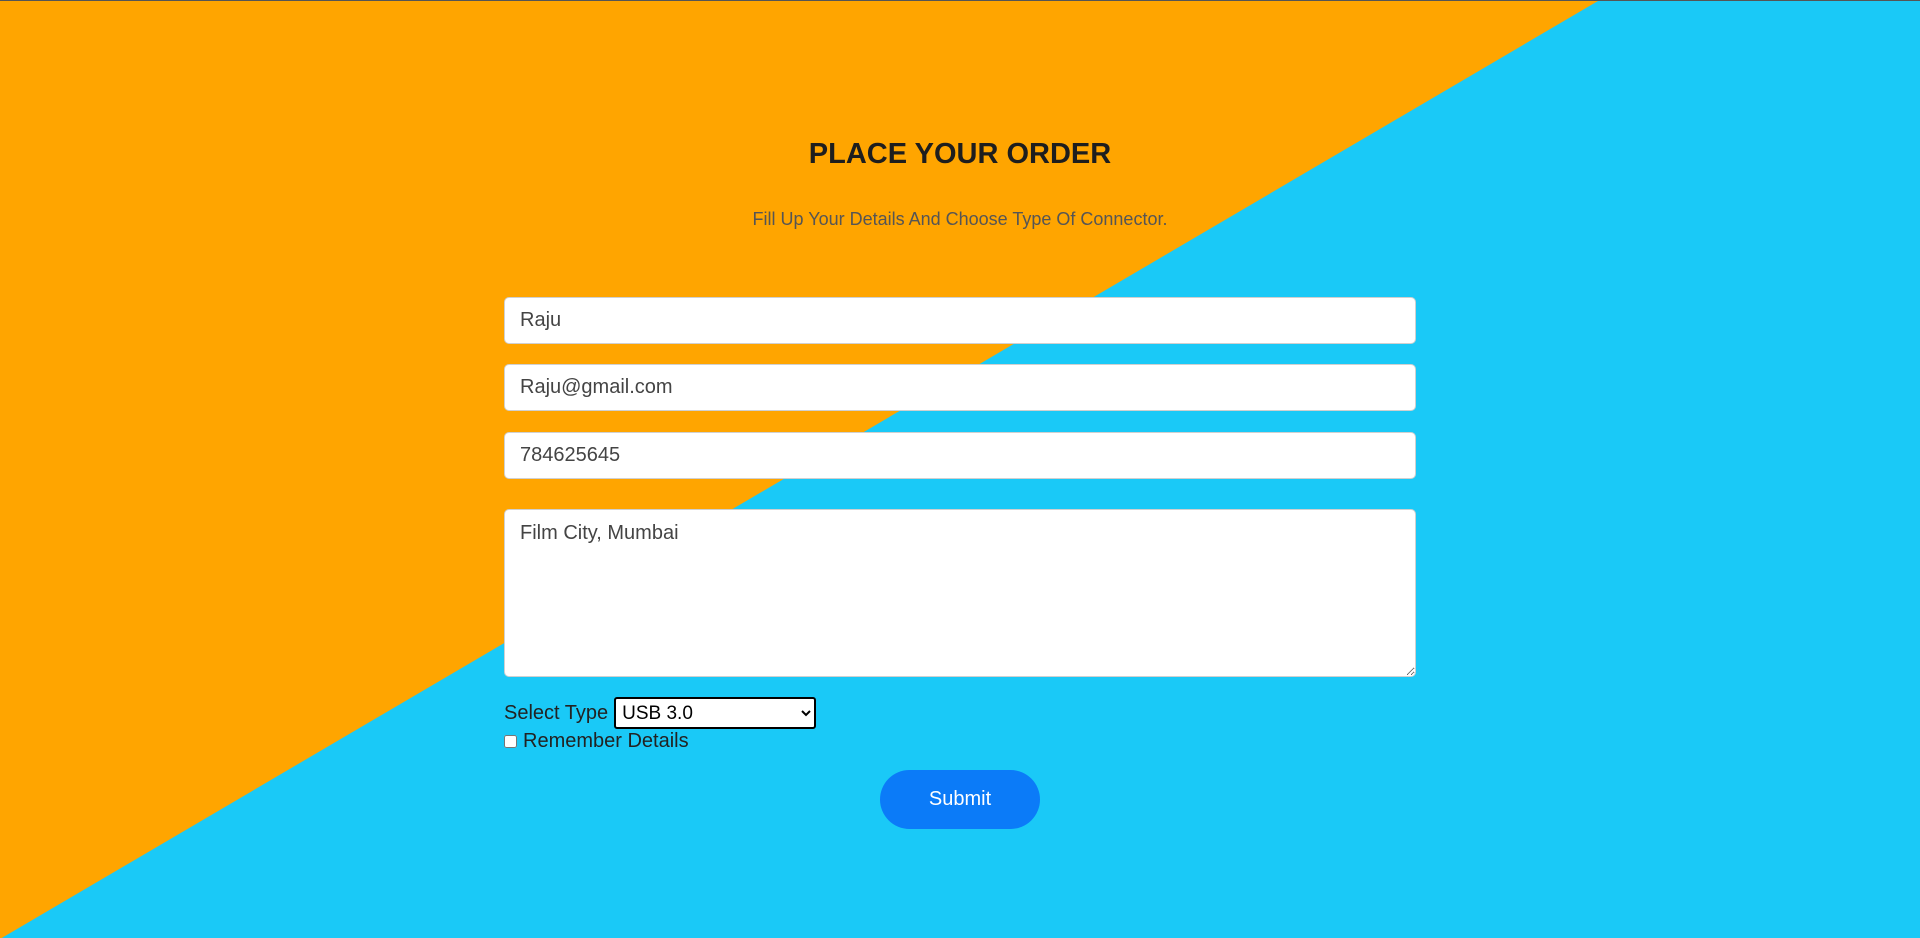  Describe the element at coordinates (960, 455) in the screenshot. I see `phone-field` at that location.